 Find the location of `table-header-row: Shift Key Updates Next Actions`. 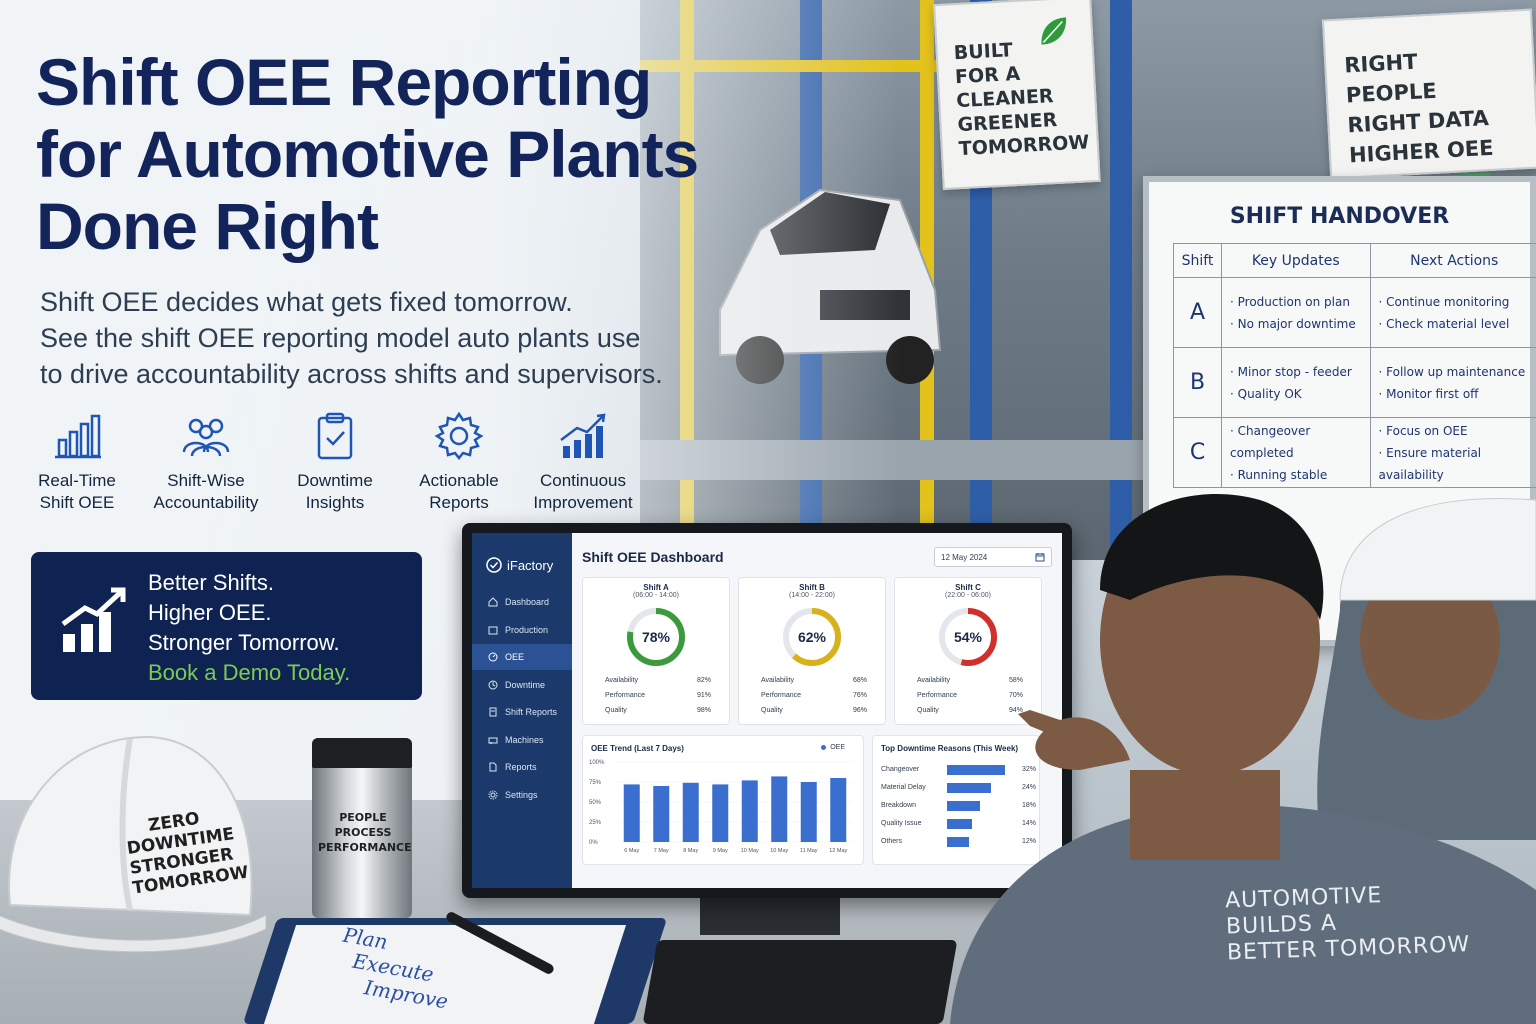

table-header-row: Shift Key Updates Next Actions is located at coordinates (1354, 260).